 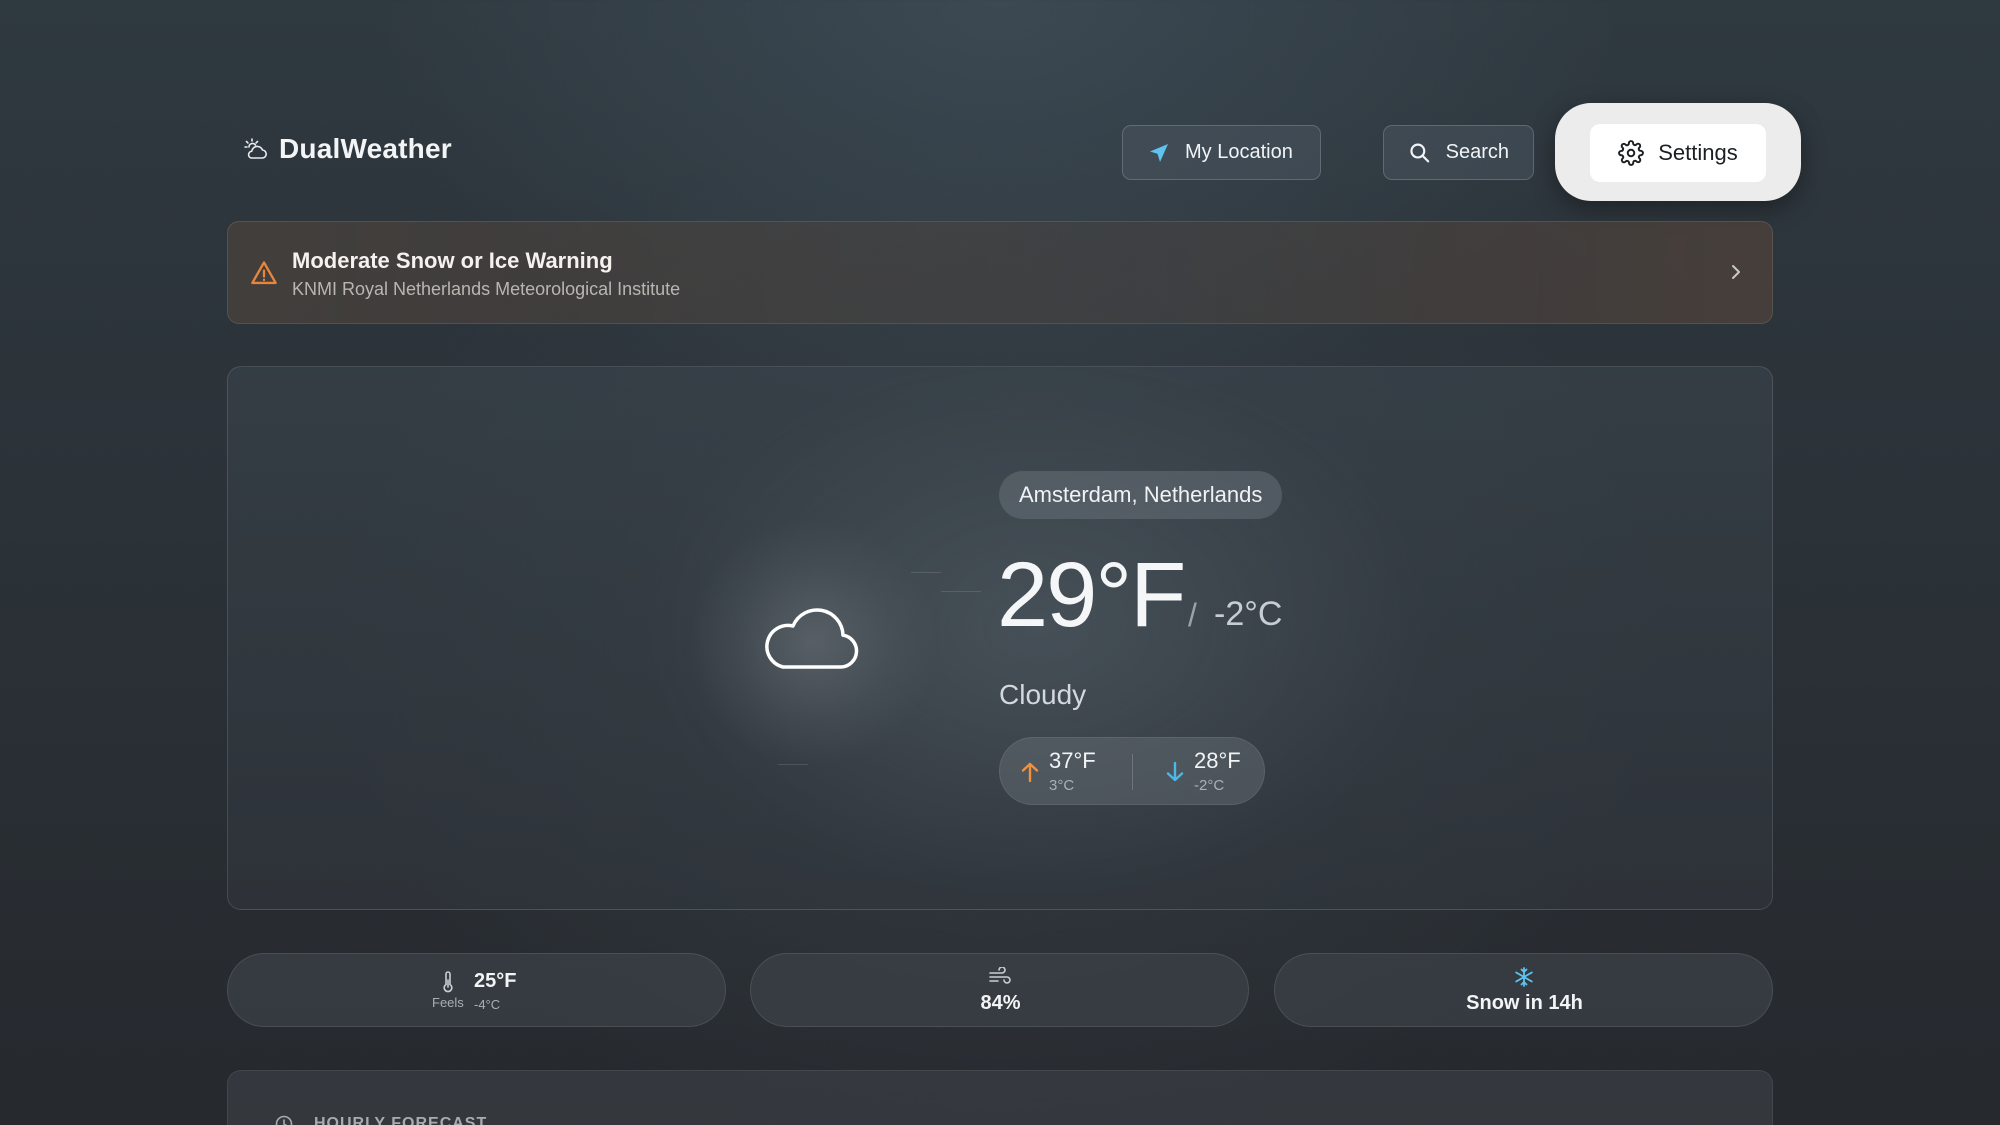 What do you see at coordinates (1420, 152) in the screenshot?
I see `search-icon` at bounding box center [1420, 152].